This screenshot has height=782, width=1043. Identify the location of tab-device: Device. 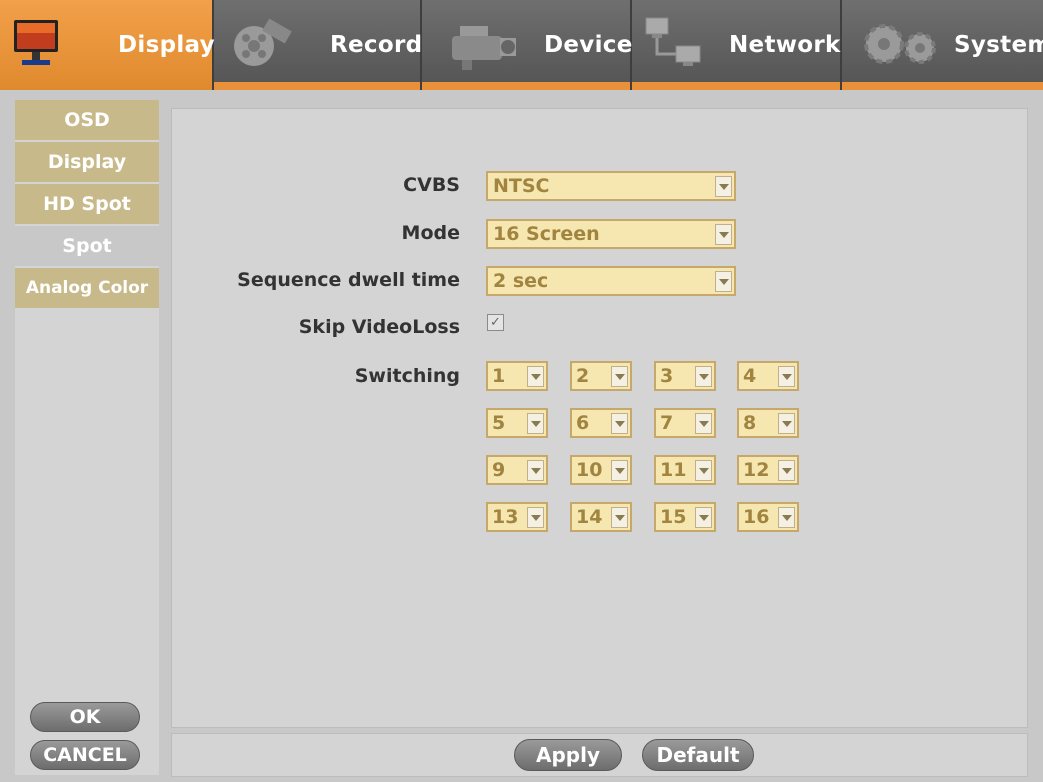
(527, 45).